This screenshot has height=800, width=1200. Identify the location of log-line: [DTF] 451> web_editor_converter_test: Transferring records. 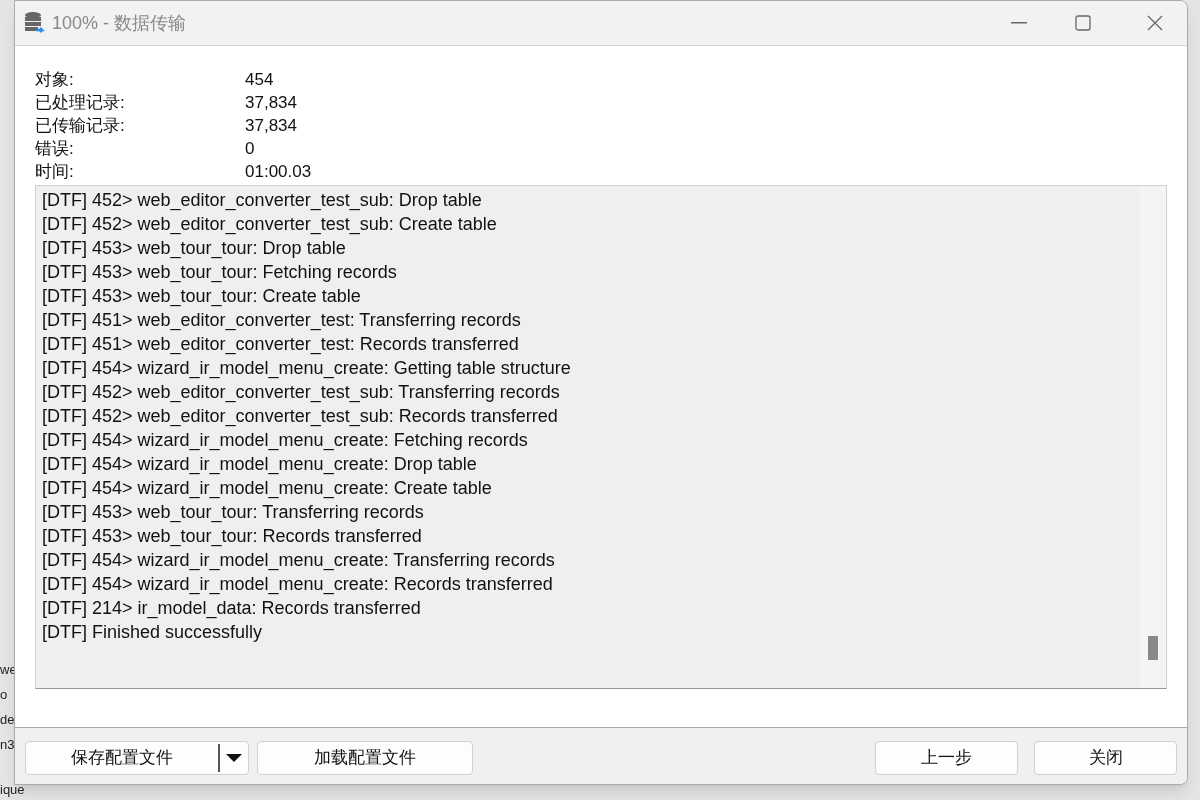
(282, 320).